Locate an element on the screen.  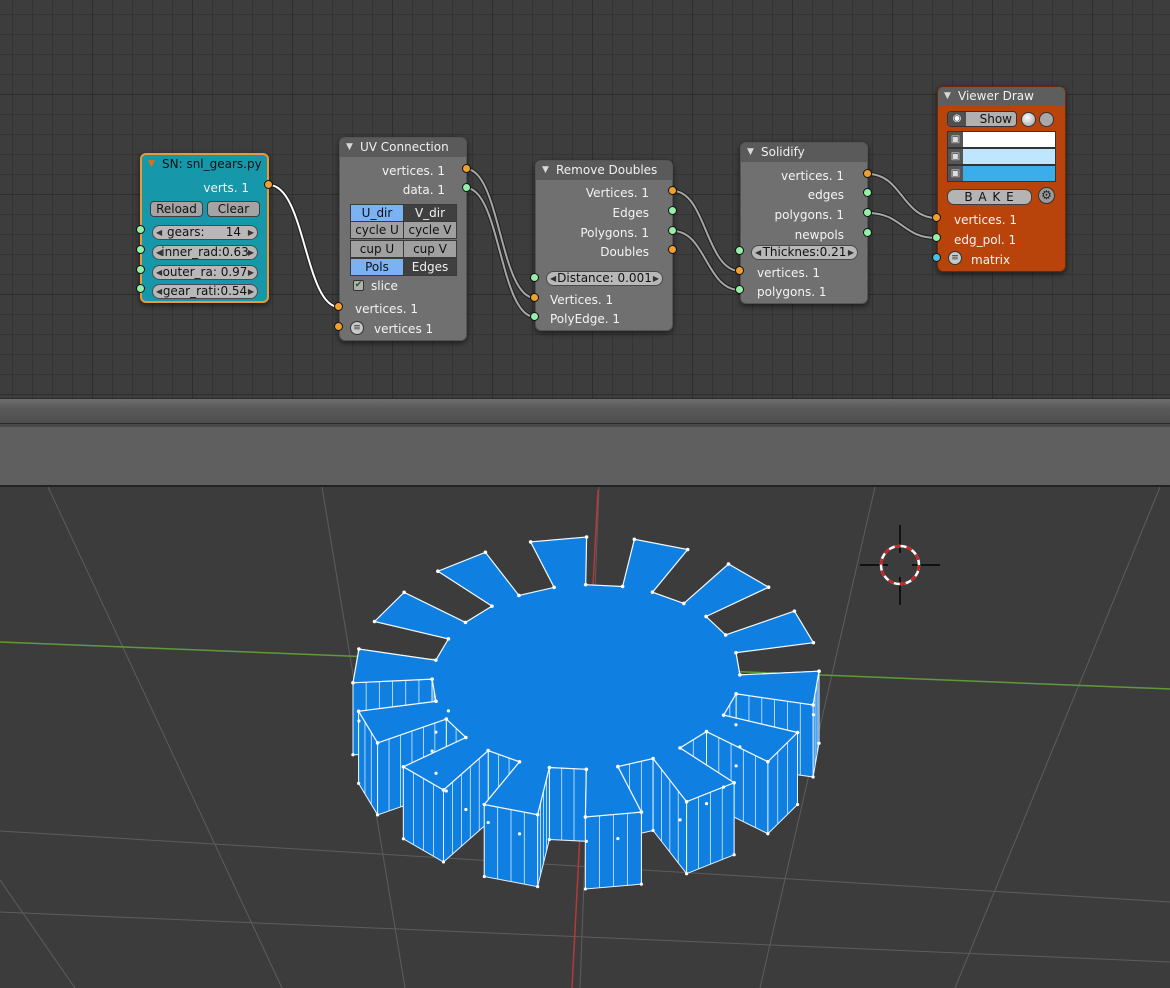
u-dir-toggle: U_dir is located at coordinates (377, 213).